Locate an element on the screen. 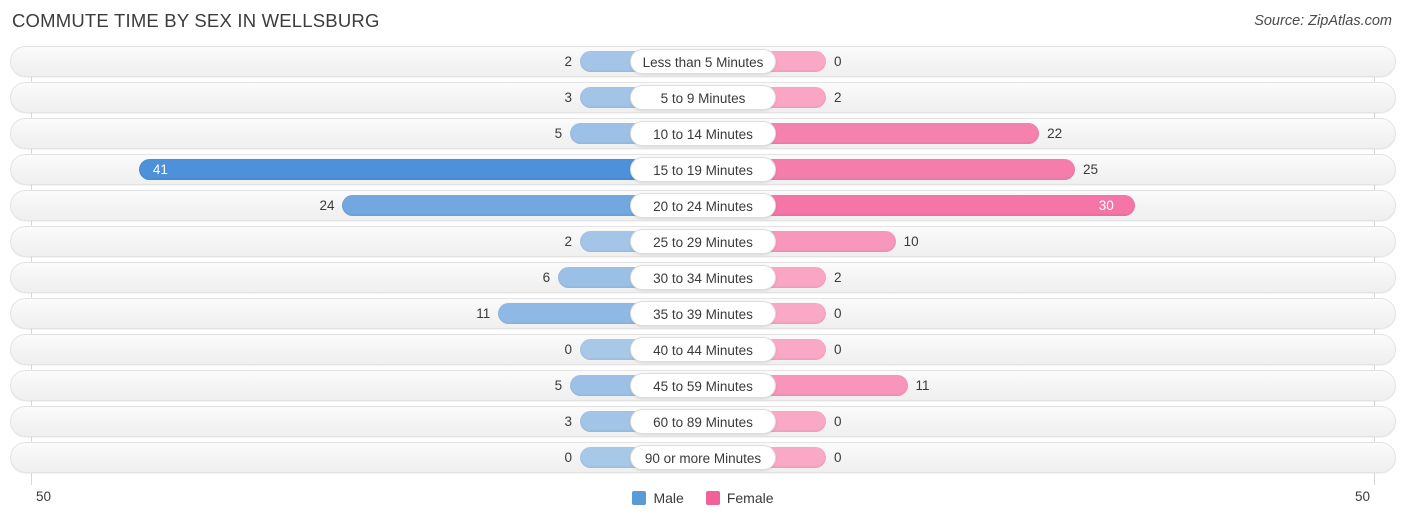 This screenshot has width=1406, height=523. female-value-label: 30 is located at coordinates (1106, 205).